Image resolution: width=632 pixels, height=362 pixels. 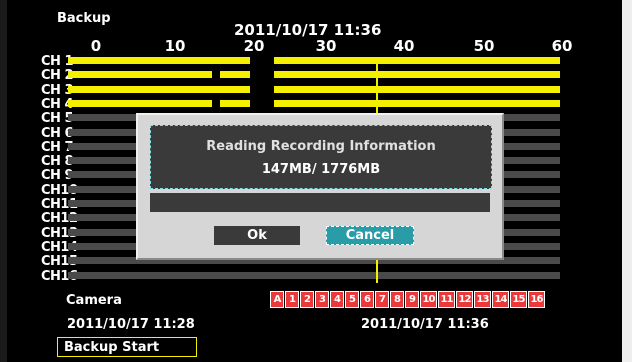 I want to click on ruler-tick-label: 40, so click(x=404, y=46).